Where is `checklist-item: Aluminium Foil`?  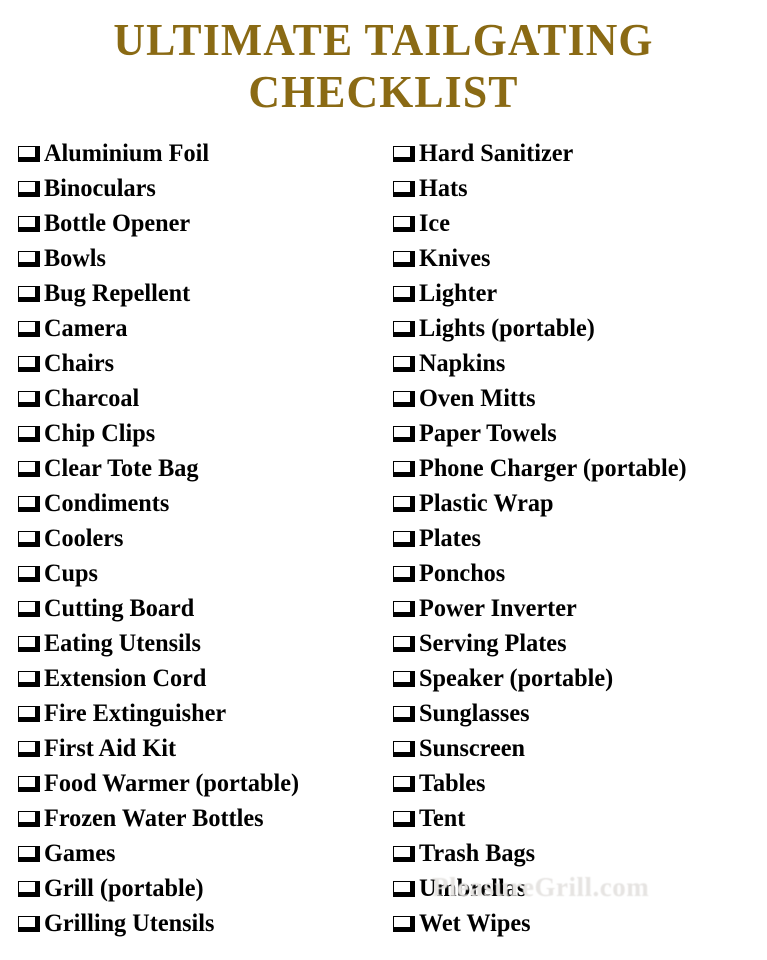 checklist-item: Aluminium Foil is located at coordinates (204, 153).